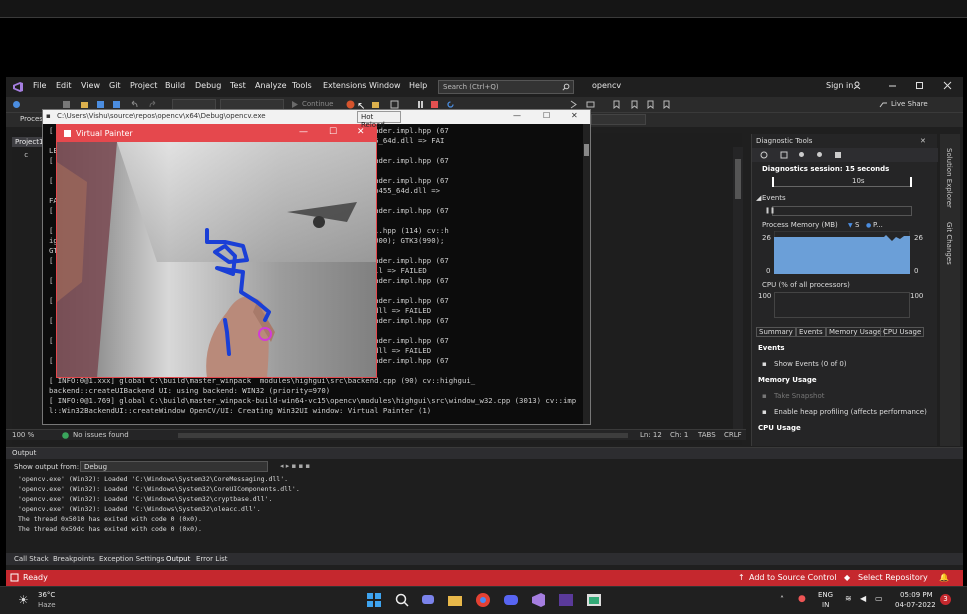 The width and height of the screenshot is (967, 614). What do you see at coordinates (429, 601) in the screenshot?
I see `teams-chat-icon` at bounding box center [429, 601].